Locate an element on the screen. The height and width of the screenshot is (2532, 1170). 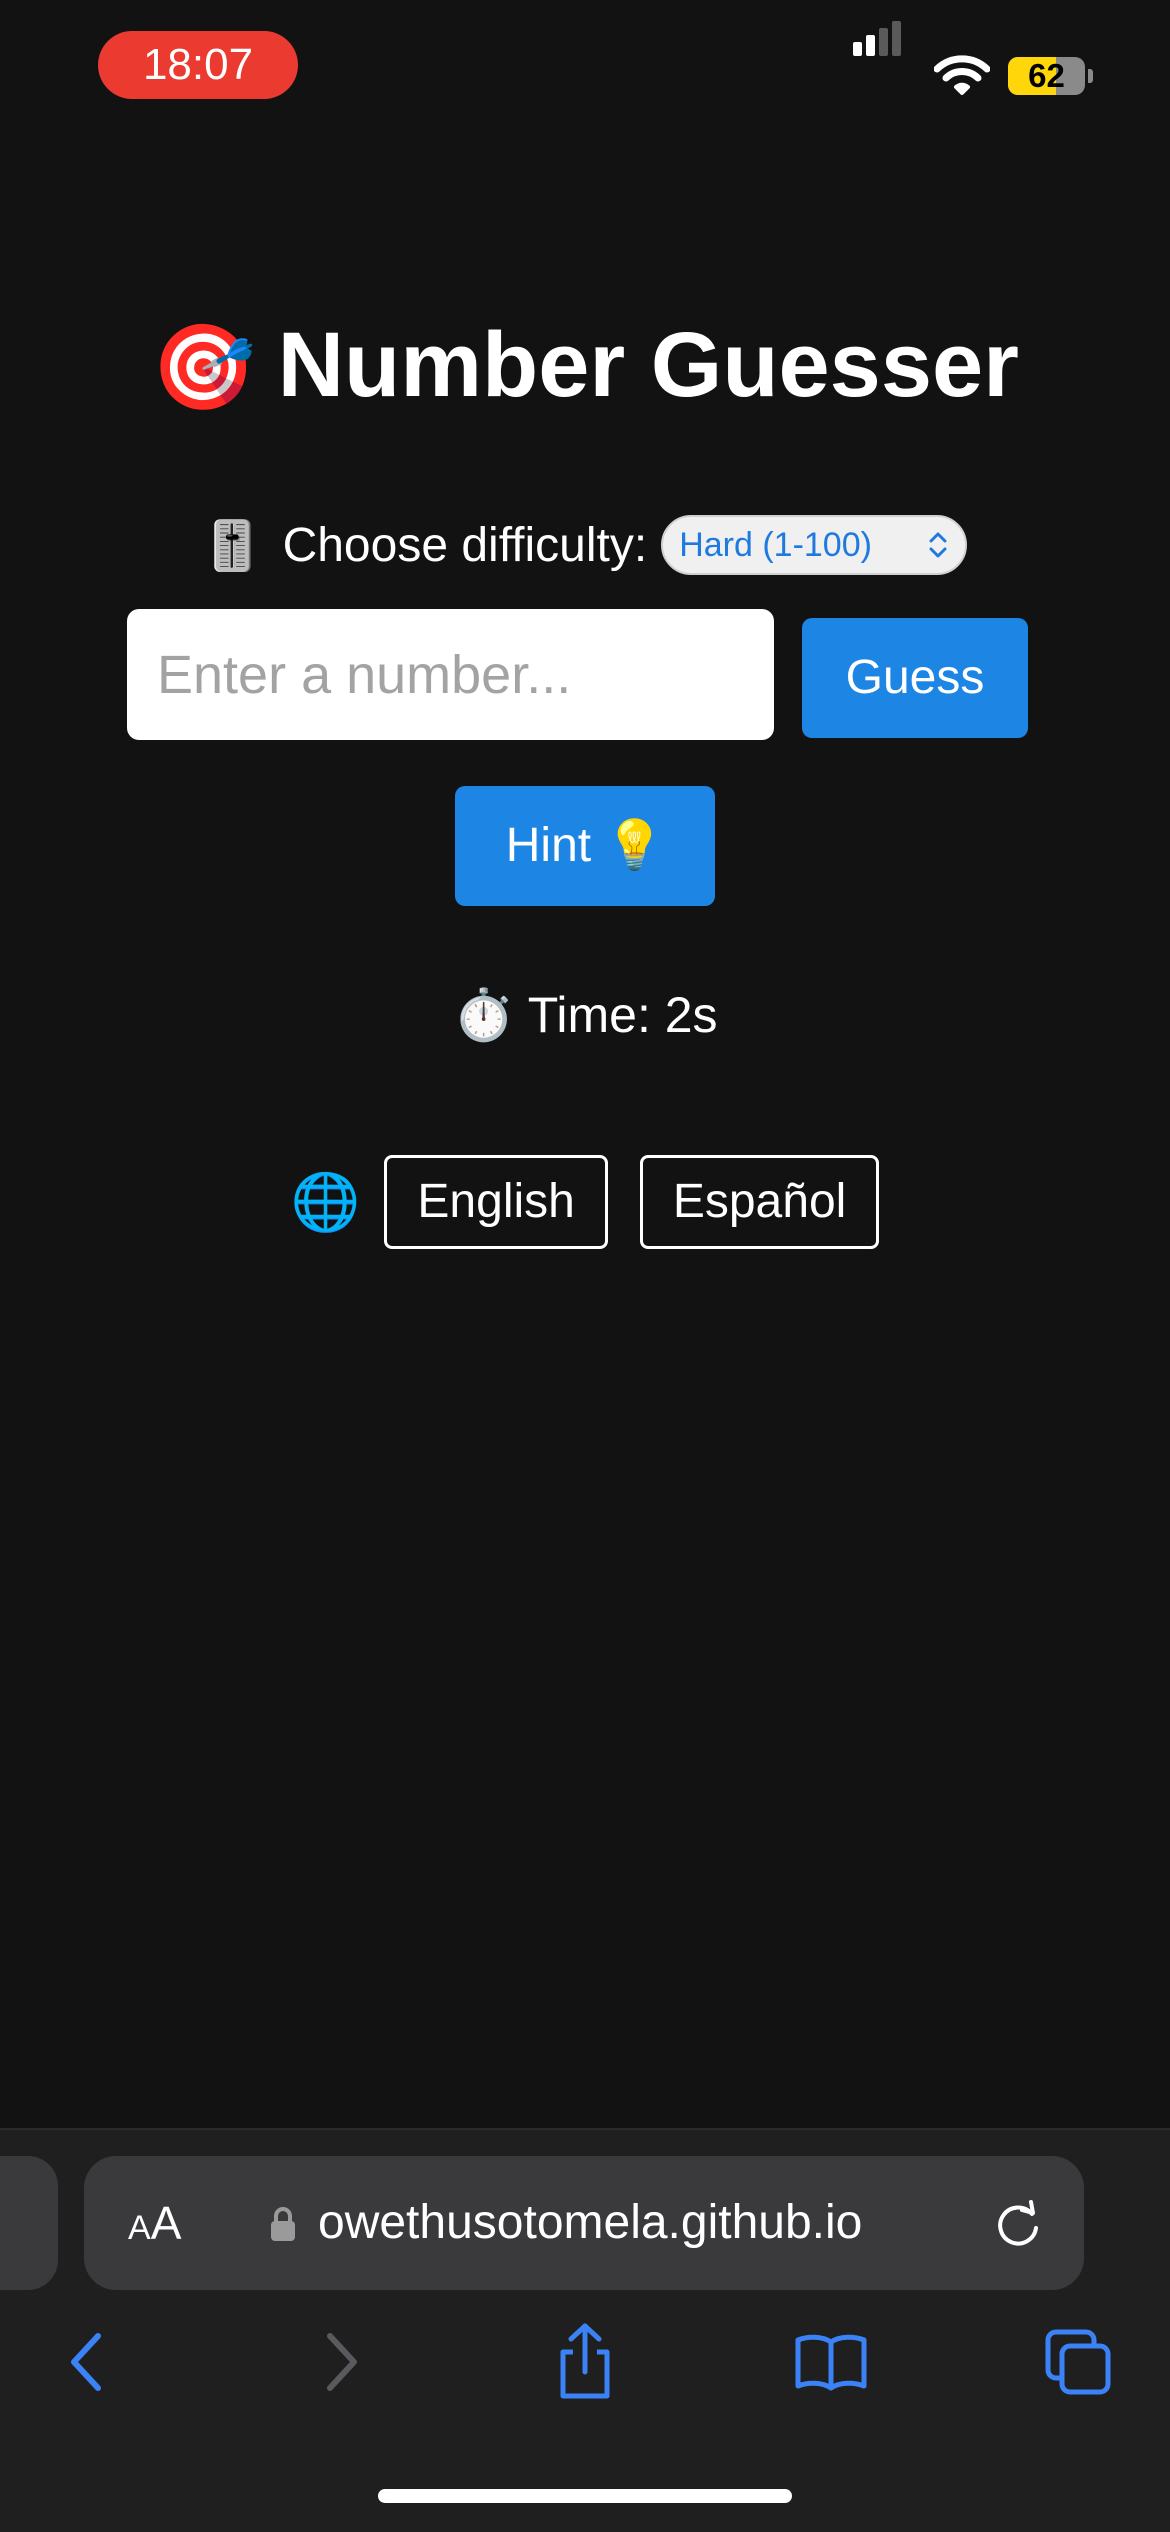
battery-nub is located at coordinates (1090, 76).